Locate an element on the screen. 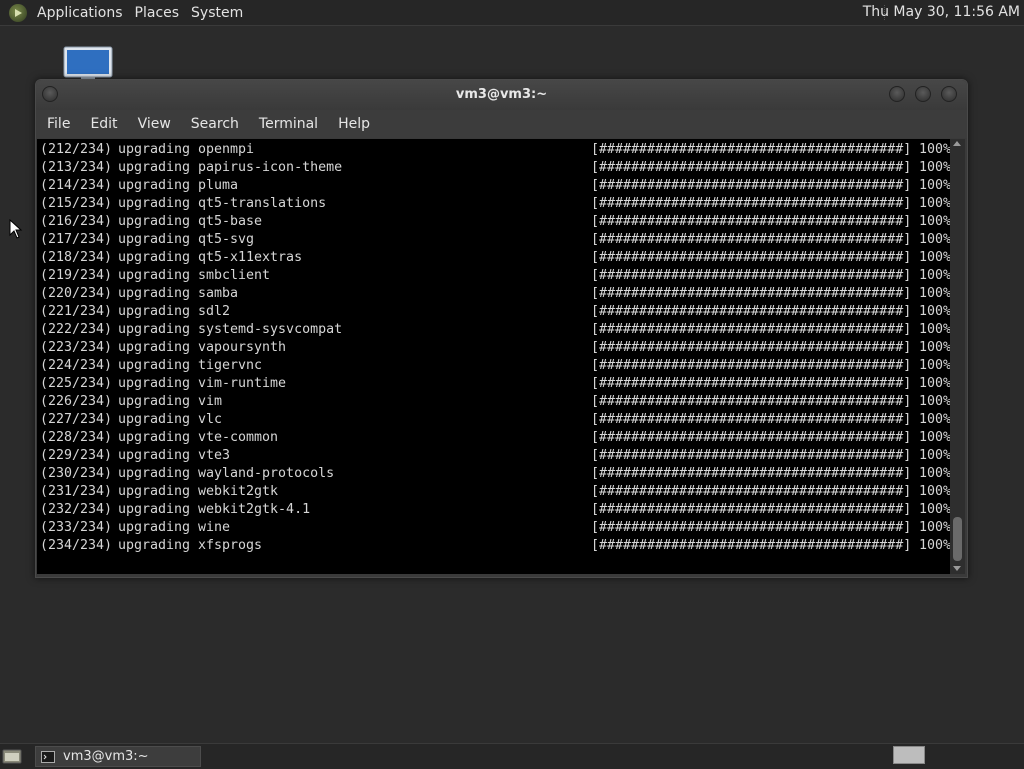  line-package: vapoursynth is located at coordinates (242, 347).